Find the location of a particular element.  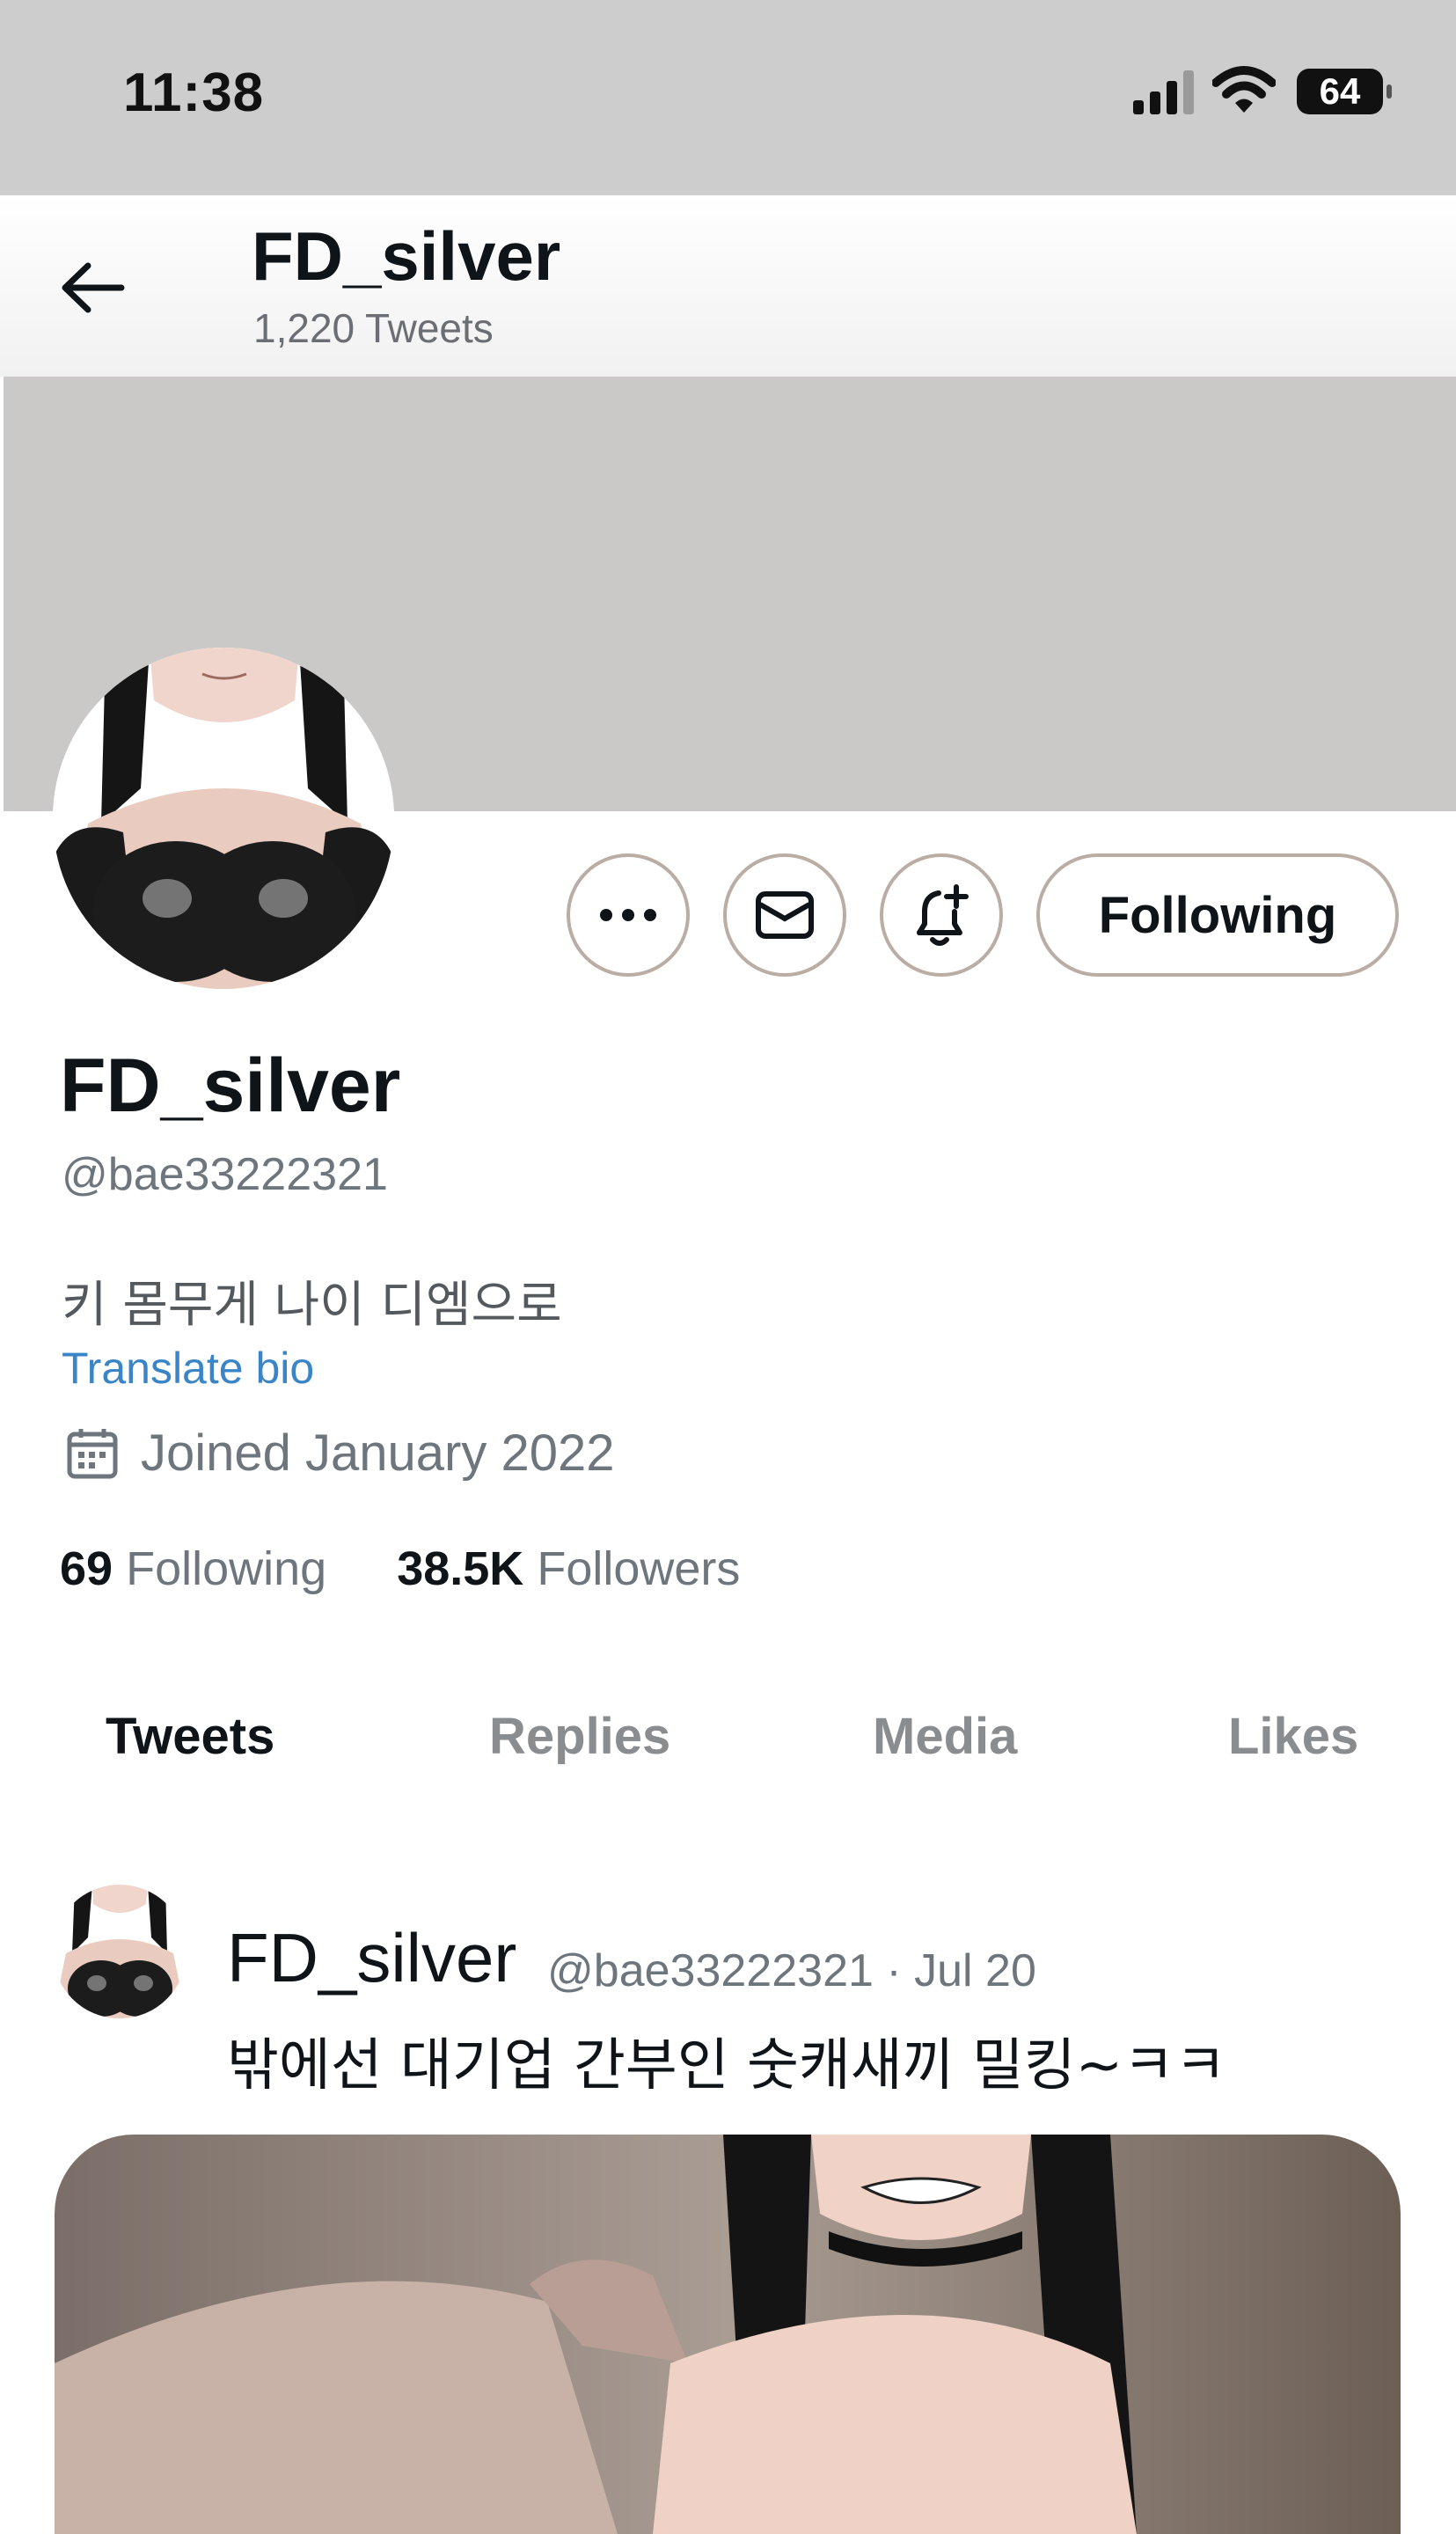

mail-icon is located at coordinates (785, 915).